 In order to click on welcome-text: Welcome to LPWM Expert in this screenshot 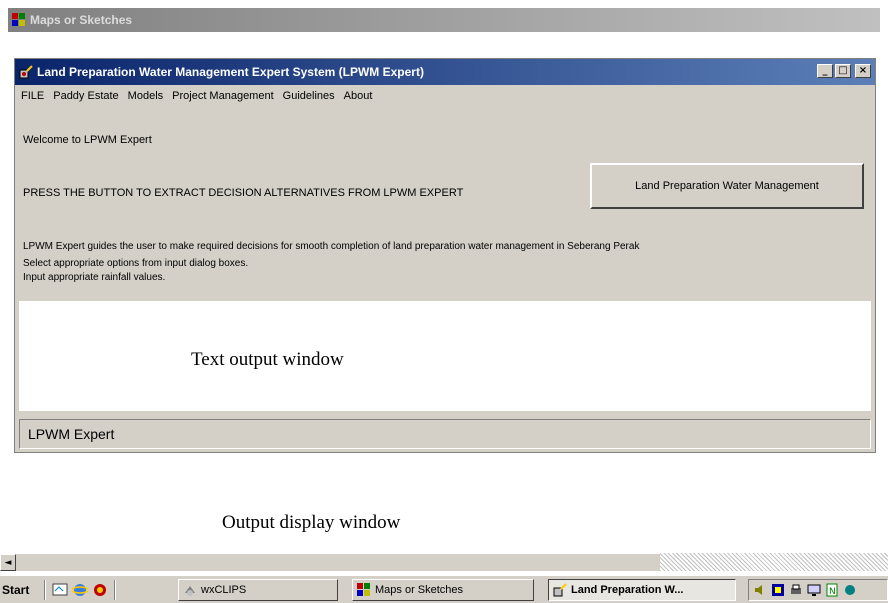, I will do `click(87, 140)`.